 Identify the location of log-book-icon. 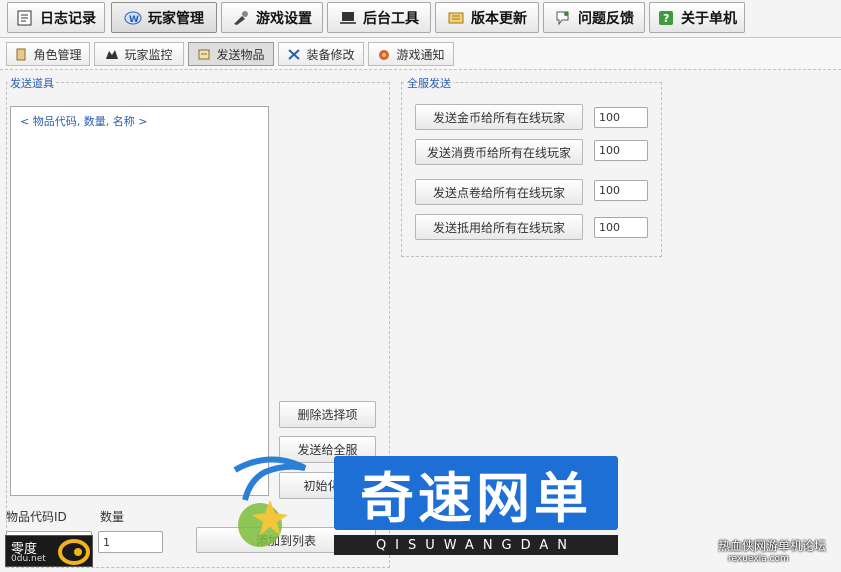
(25, 18).